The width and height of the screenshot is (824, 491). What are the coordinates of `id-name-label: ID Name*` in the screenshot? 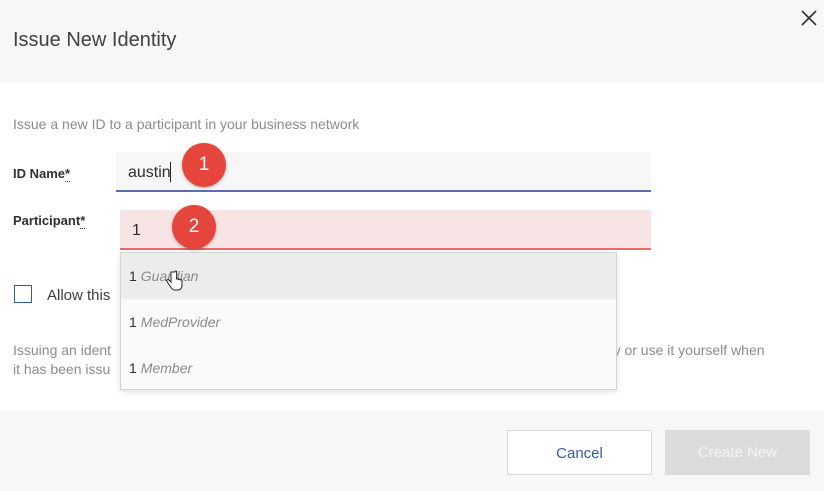 It's located at (42, 174).